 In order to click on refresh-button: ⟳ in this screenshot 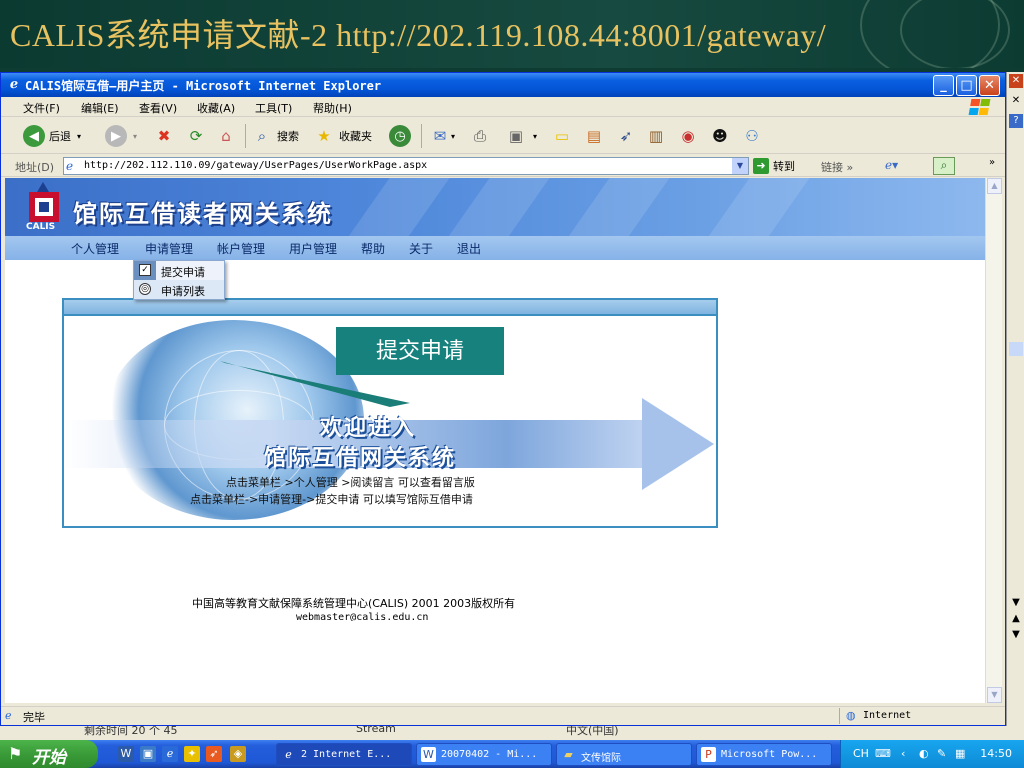, I will do `click(196, 136)`.